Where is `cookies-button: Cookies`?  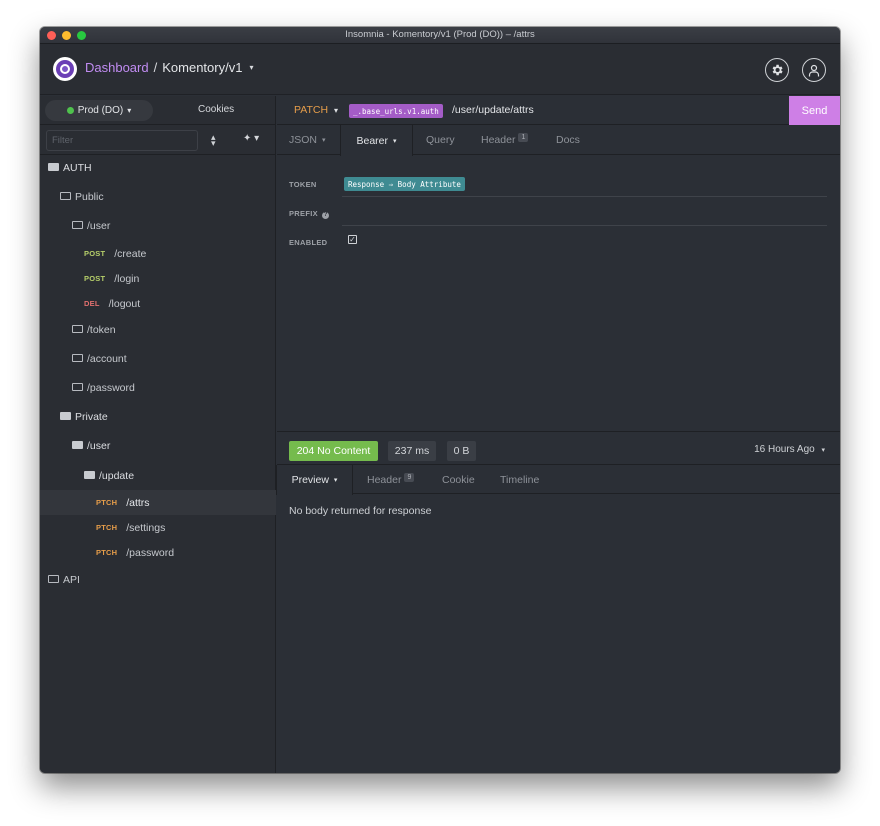 cookies-button: Cookies is located at coordinates (216, 109).